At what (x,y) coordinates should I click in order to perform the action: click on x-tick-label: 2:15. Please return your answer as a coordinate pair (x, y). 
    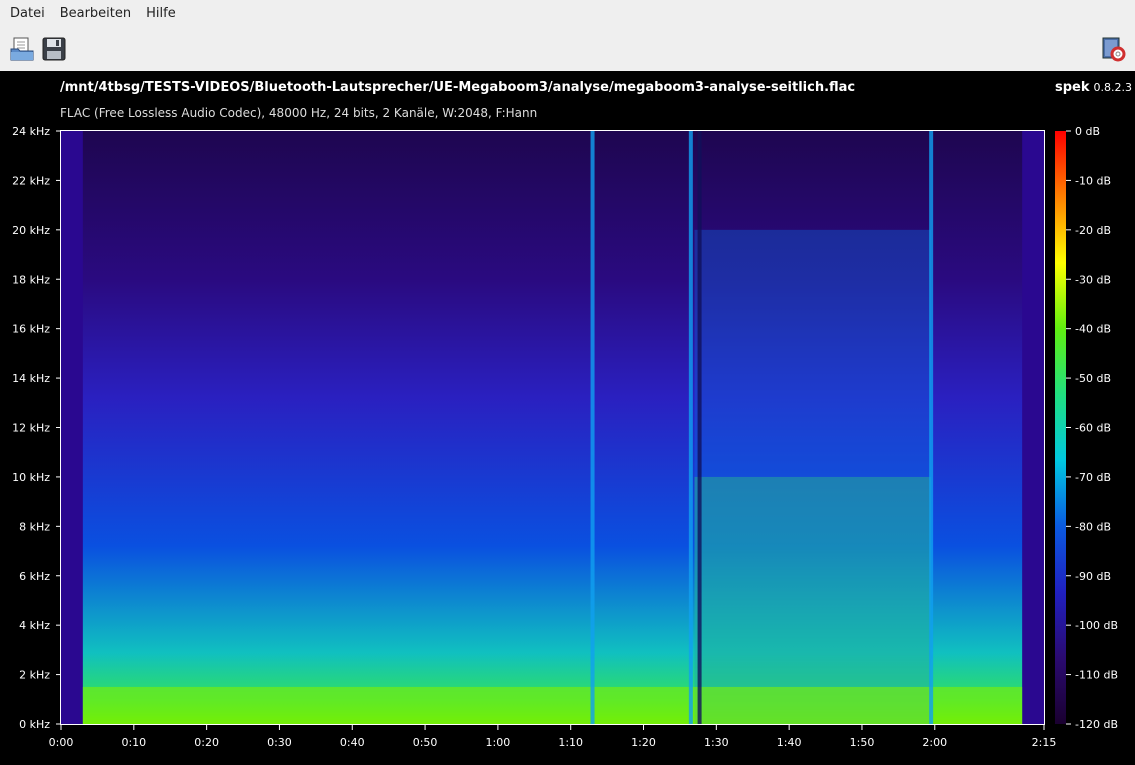
    Looking at the image, I should click on (1044, 742).